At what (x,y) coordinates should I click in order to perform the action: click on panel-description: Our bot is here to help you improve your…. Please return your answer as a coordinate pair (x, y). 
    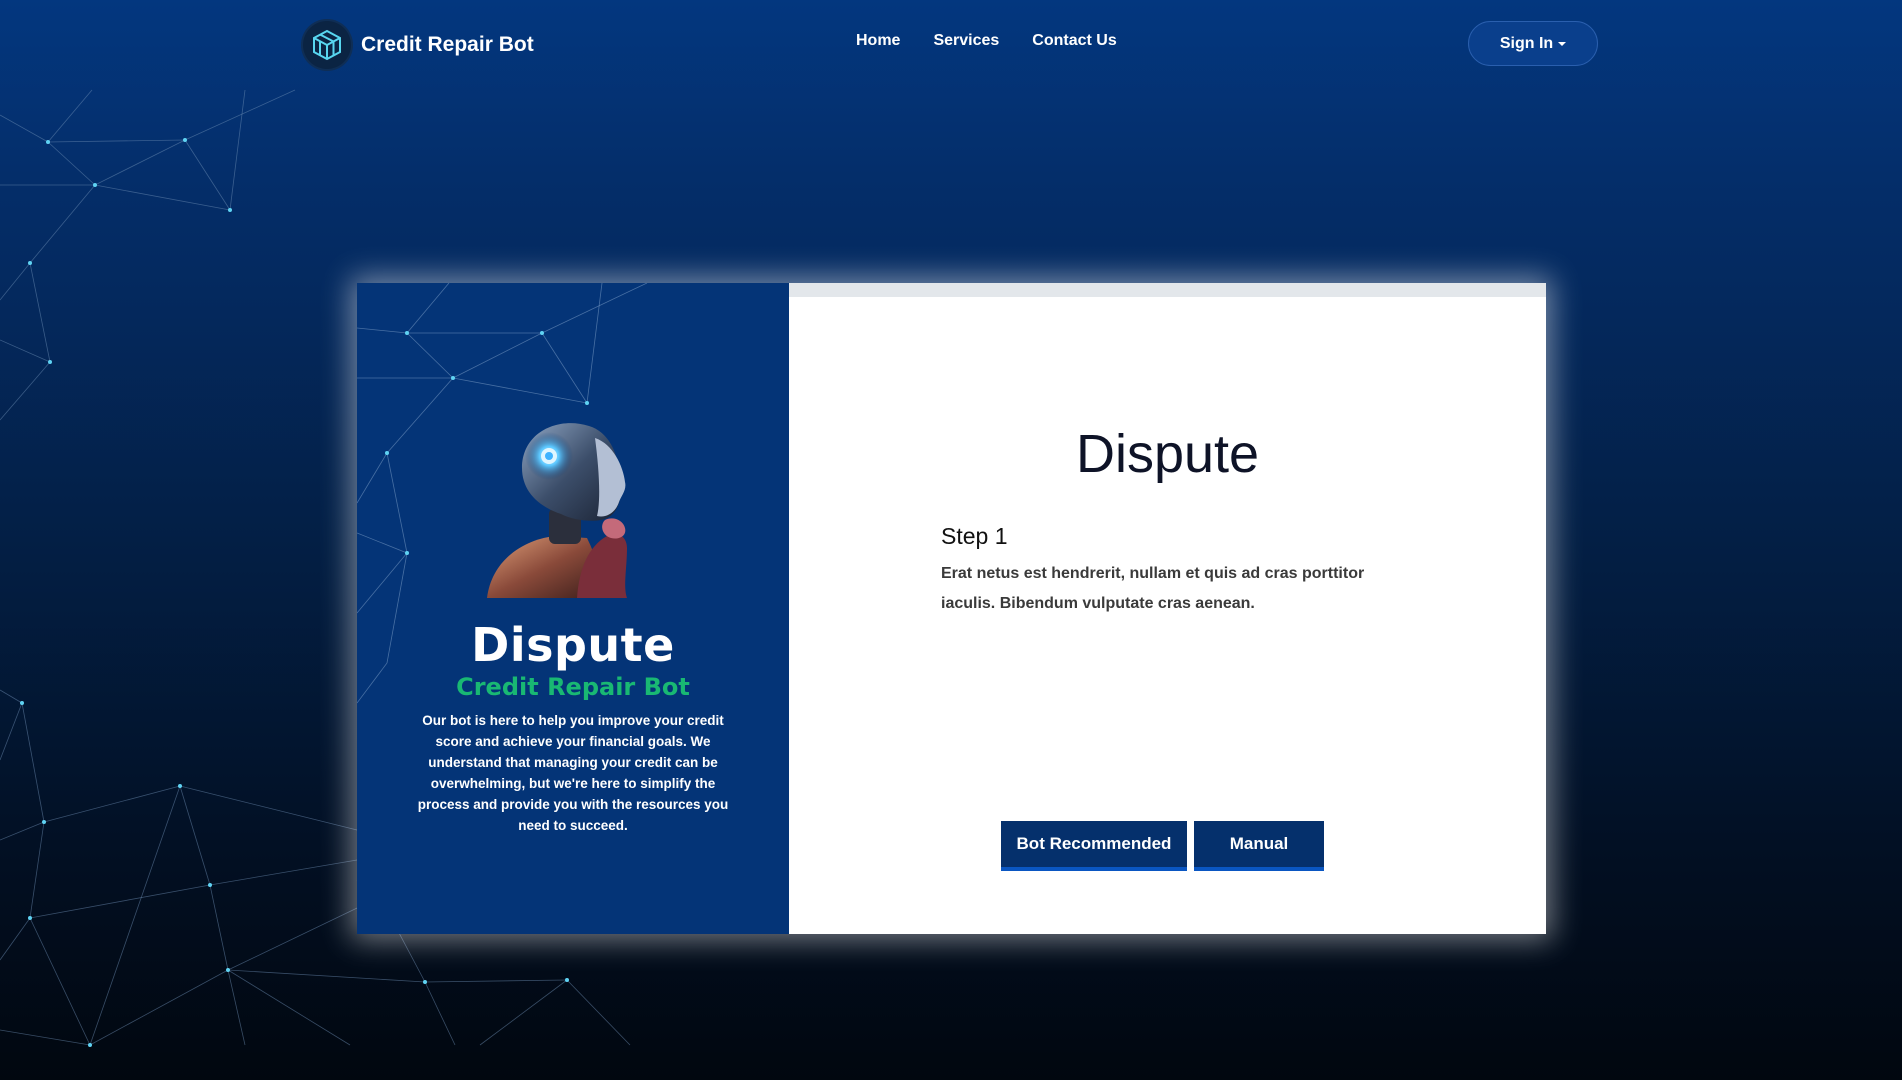
    Looking at the image, I should click on (573, 773).